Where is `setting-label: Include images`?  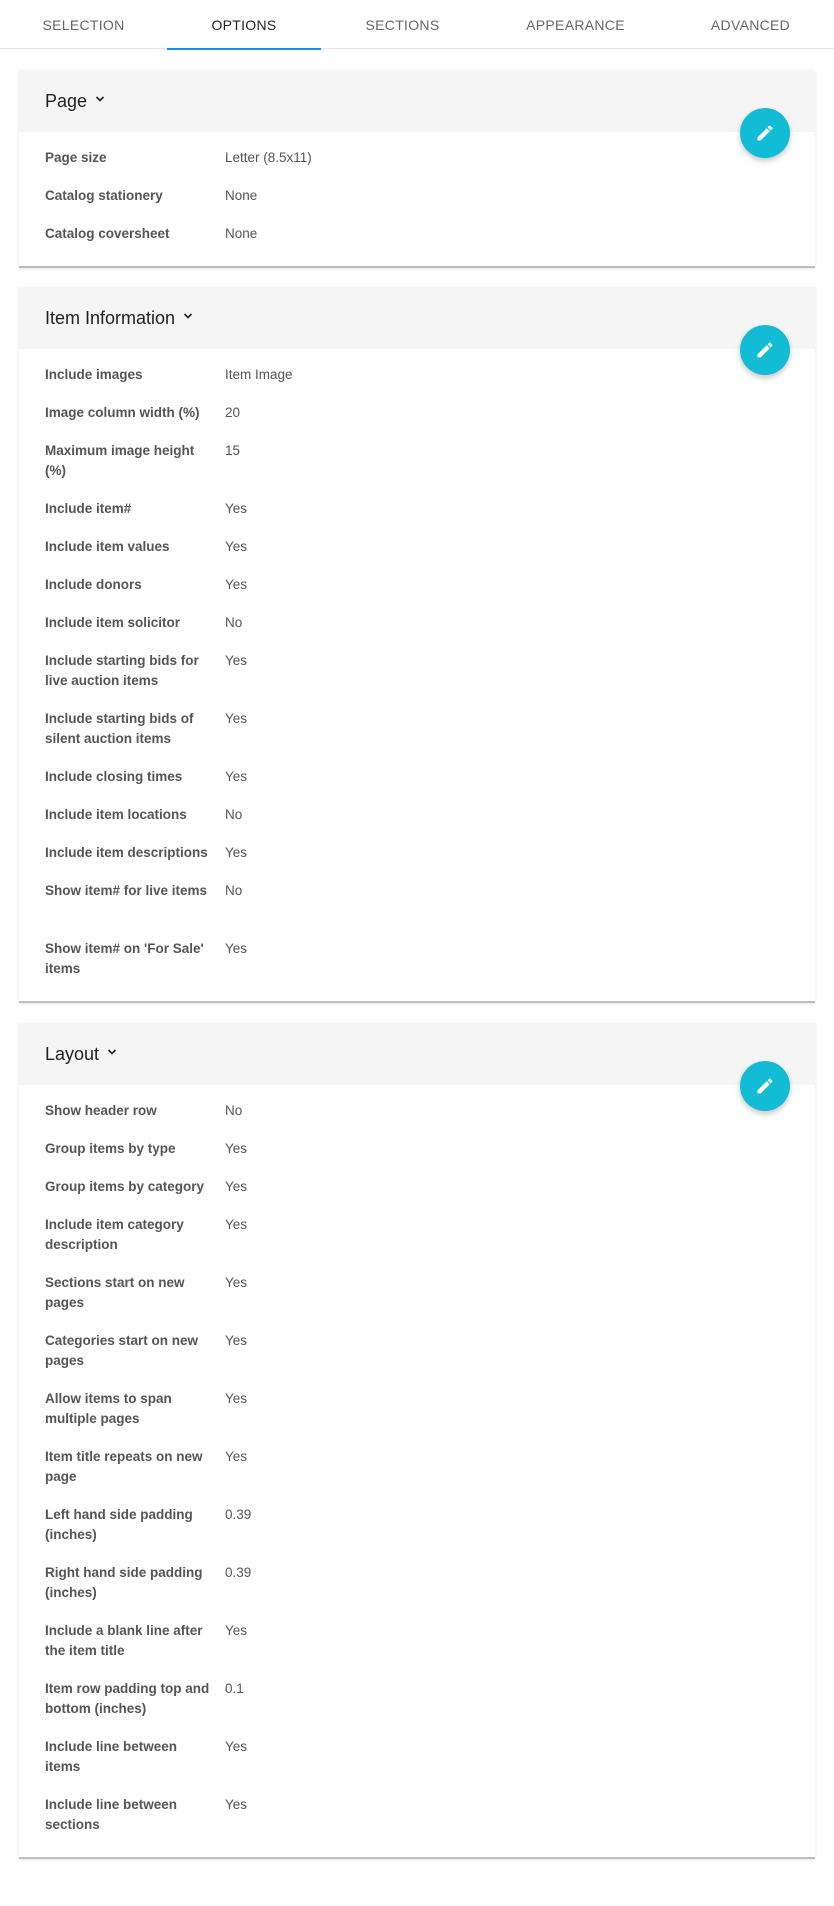
setting-label: Include images is located at coordinates (94, 374).